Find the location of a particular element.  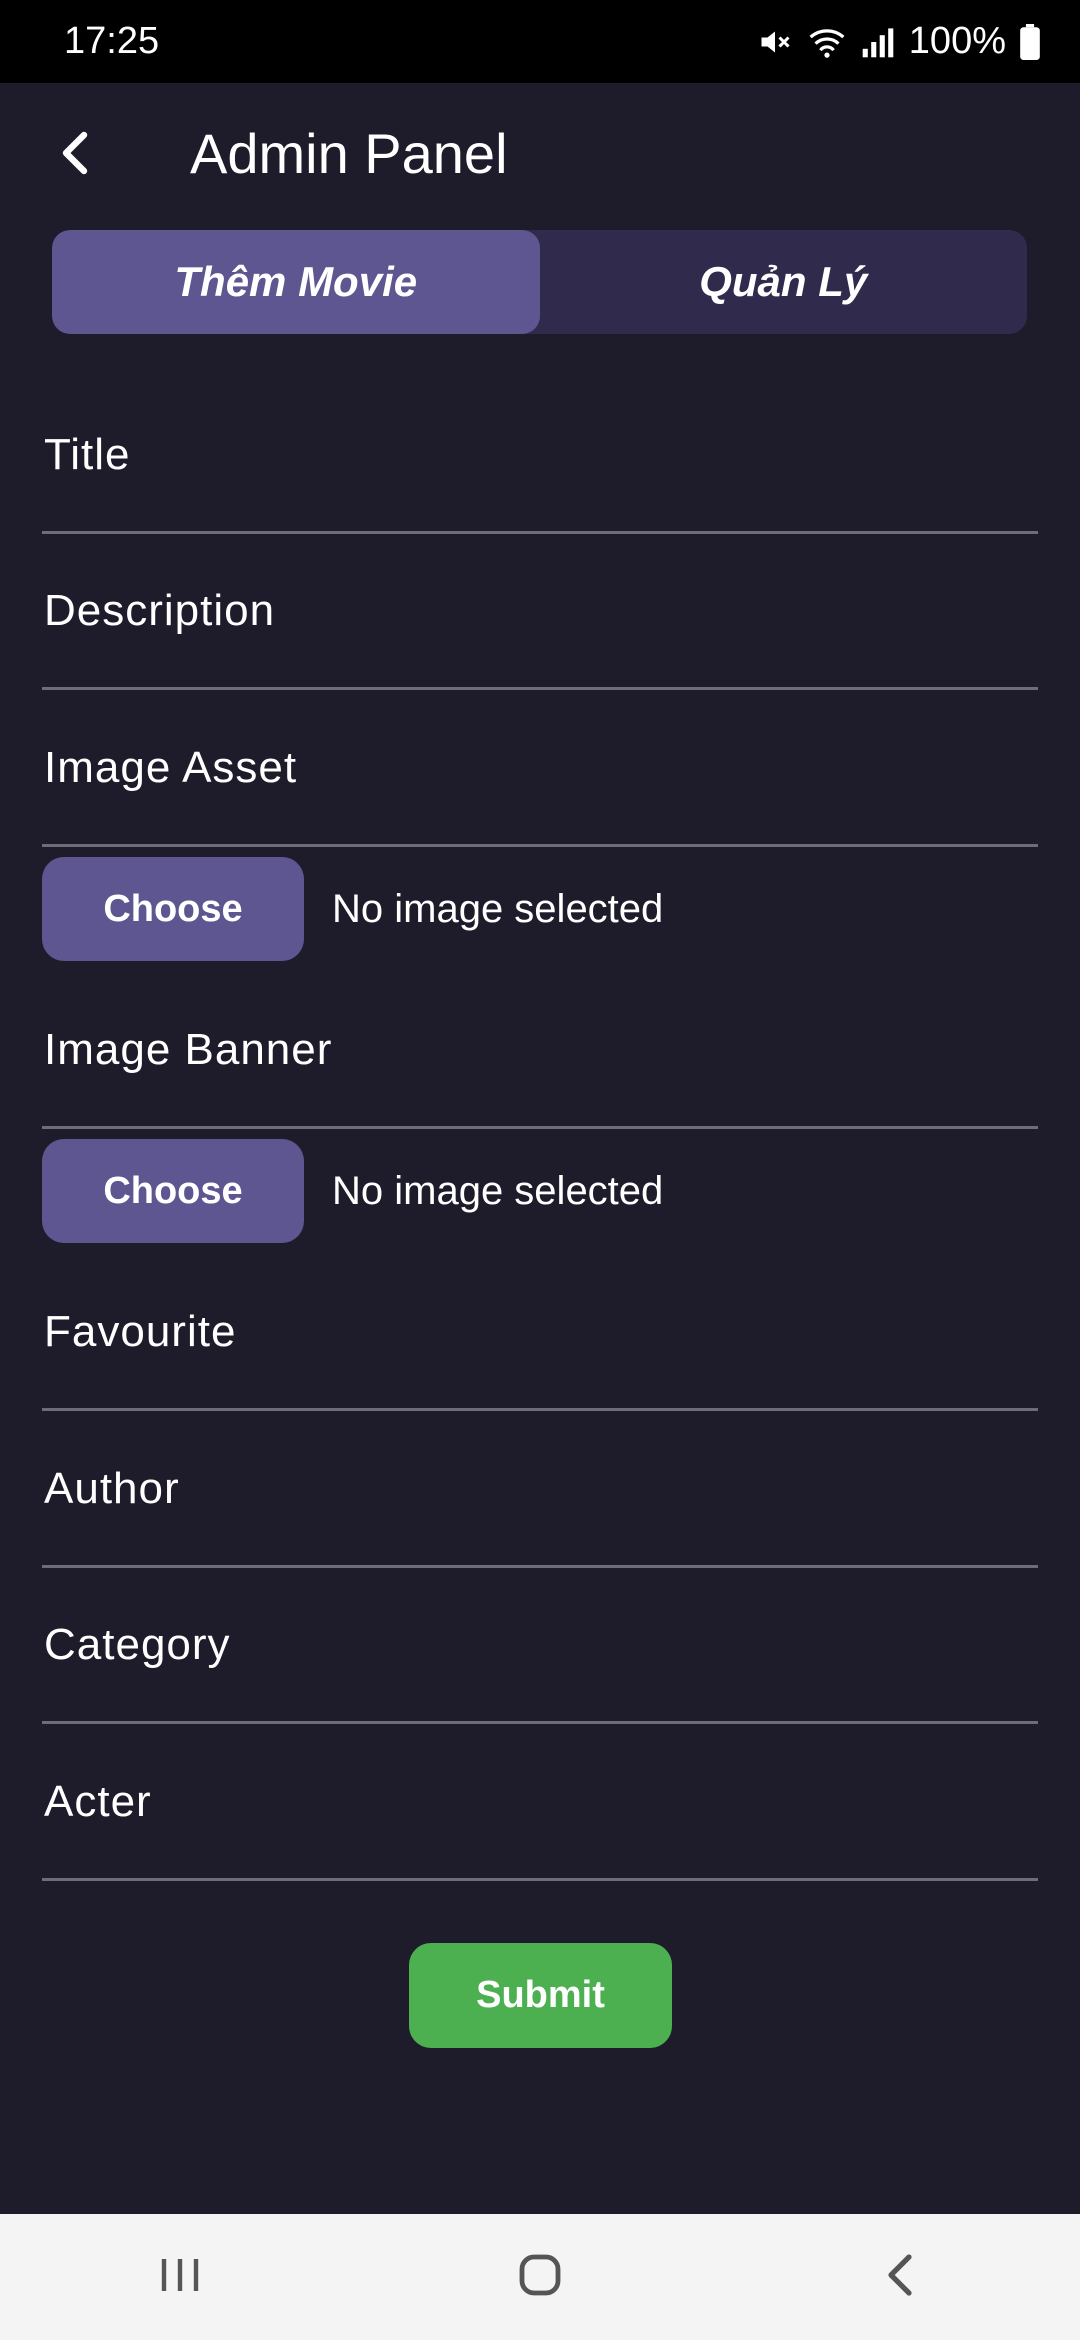

acter-field: Acter is located at coordinates (540, 1803).